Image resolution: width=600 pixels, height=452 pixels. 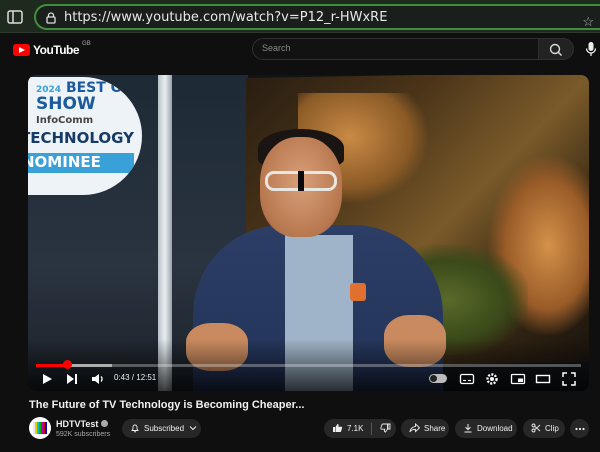 I want to click on channel-avatar, so click(x=40, y=428).